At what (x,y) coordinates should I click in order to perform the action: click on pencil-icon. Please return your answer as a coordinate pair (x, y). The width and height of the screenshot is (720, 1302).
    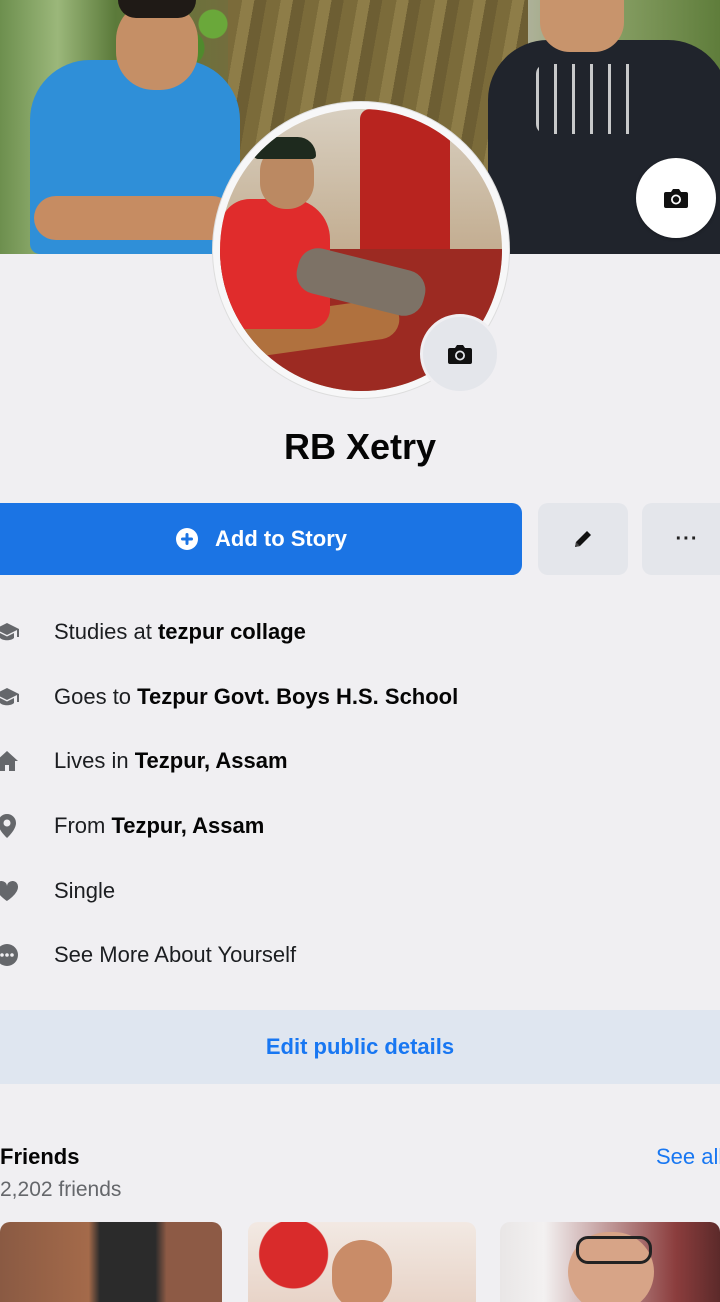
    Looking at the image, I should click on (583, 539).